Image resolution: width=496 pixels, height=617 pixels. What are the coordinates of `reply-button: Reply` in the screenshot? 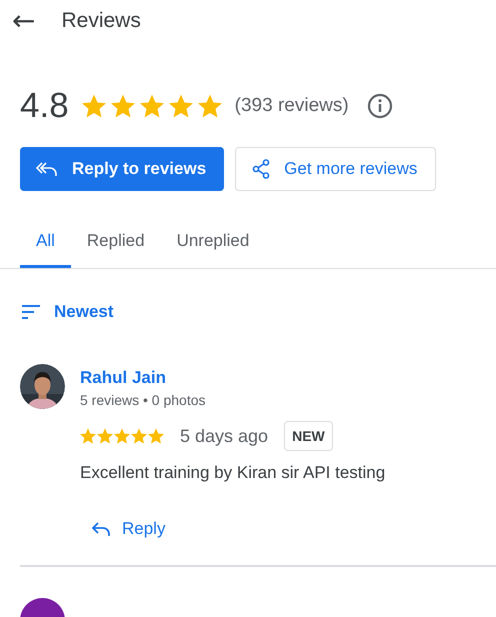 It's located at (129, 529).